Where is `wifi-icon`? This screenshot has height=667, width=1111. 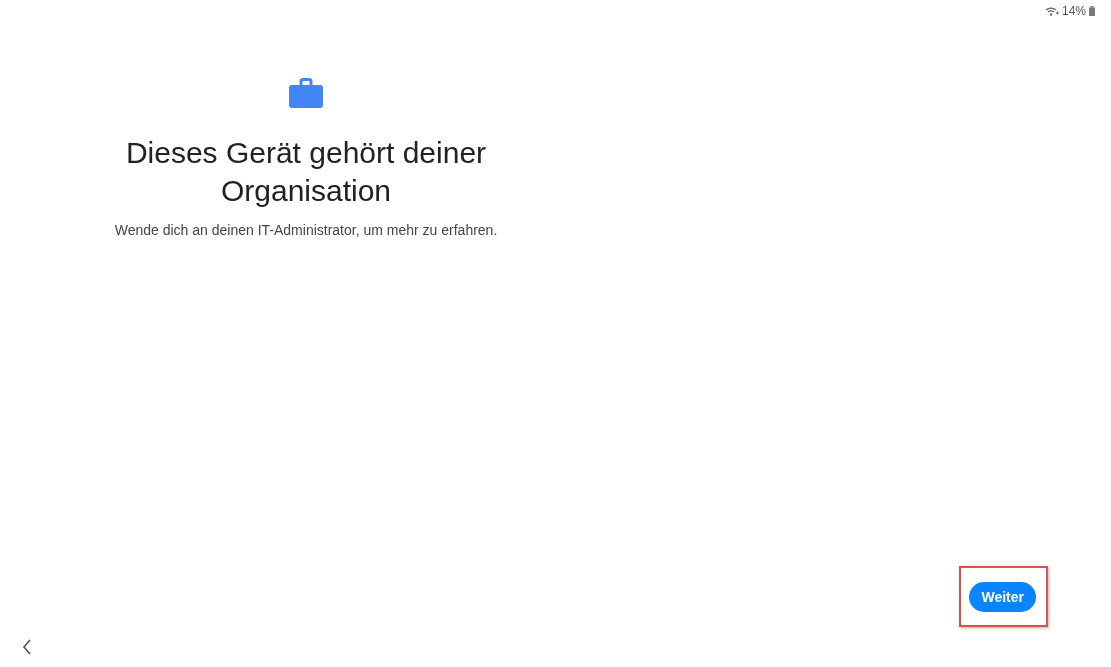 wifi-icon is located at coordinates (1051, 11).